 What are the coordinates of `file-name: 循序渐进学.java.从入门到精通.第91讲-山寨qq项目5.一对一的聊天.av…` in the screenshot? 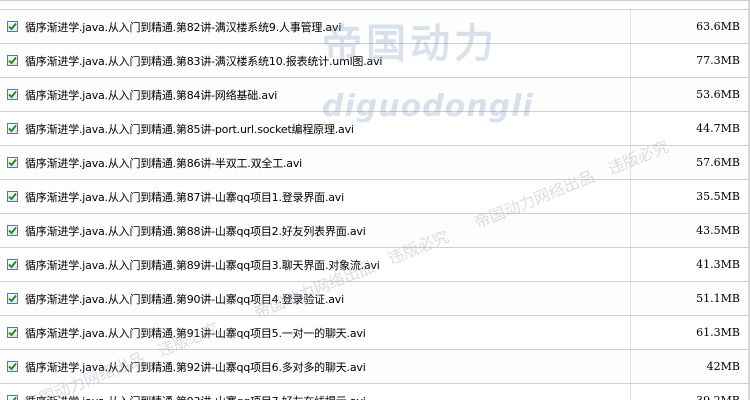 It's located at (195, 333).